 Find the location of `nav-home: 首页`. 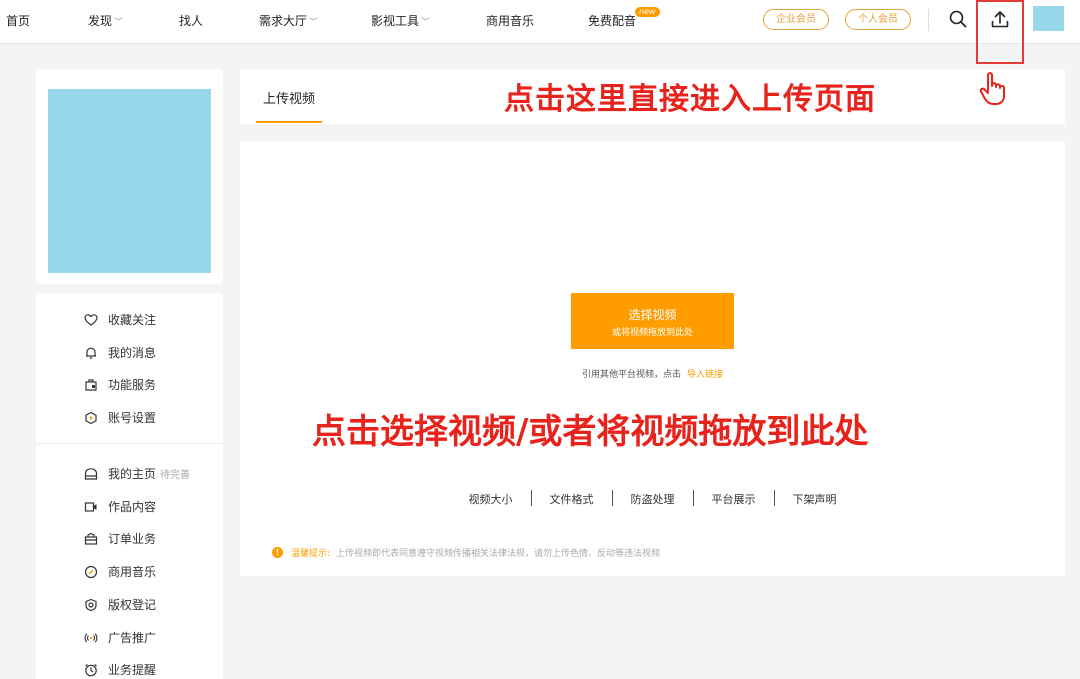

nav-home: 首页 is located at coordinates (18, 20).